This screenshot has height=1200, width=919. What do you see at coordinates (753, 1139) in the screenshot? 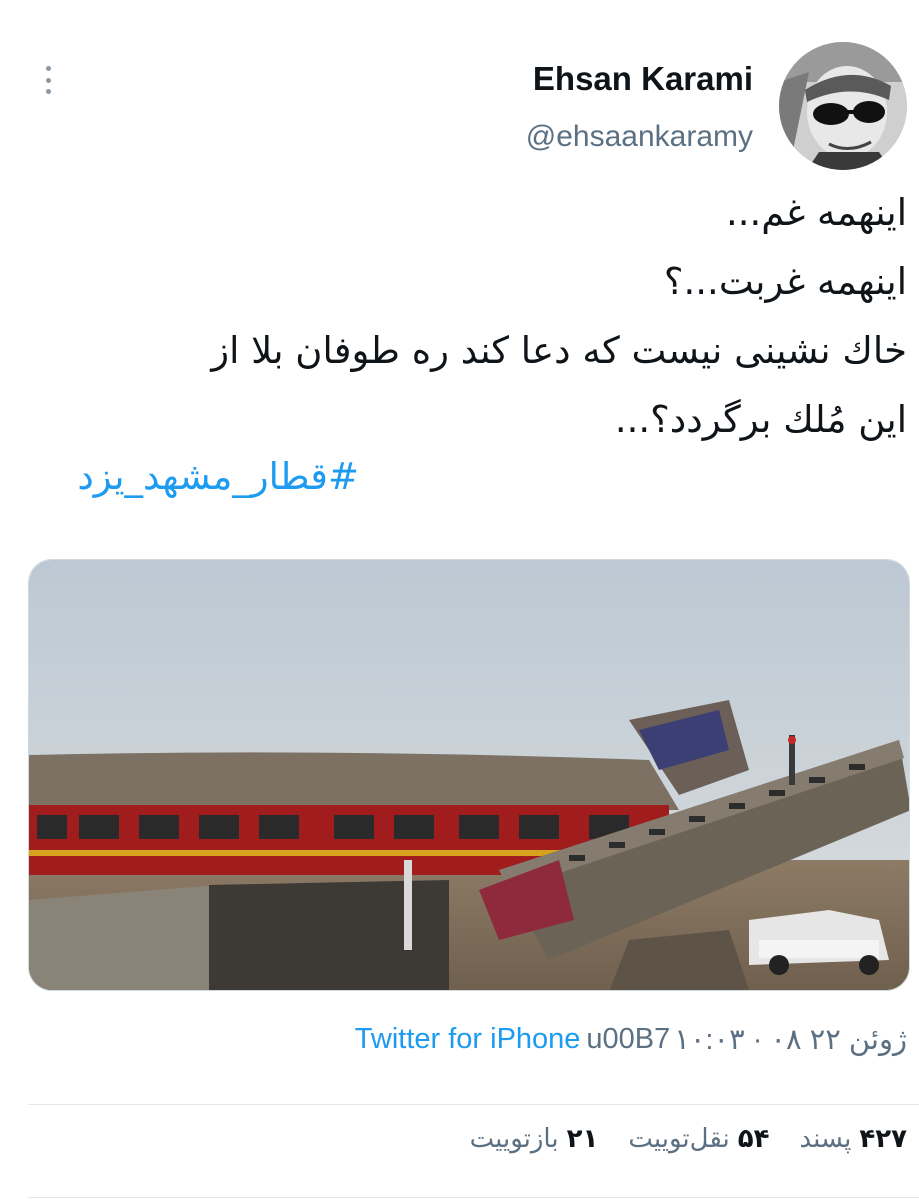
I see `quotes-count: ۵۴` at bounding box center [753, 1139].